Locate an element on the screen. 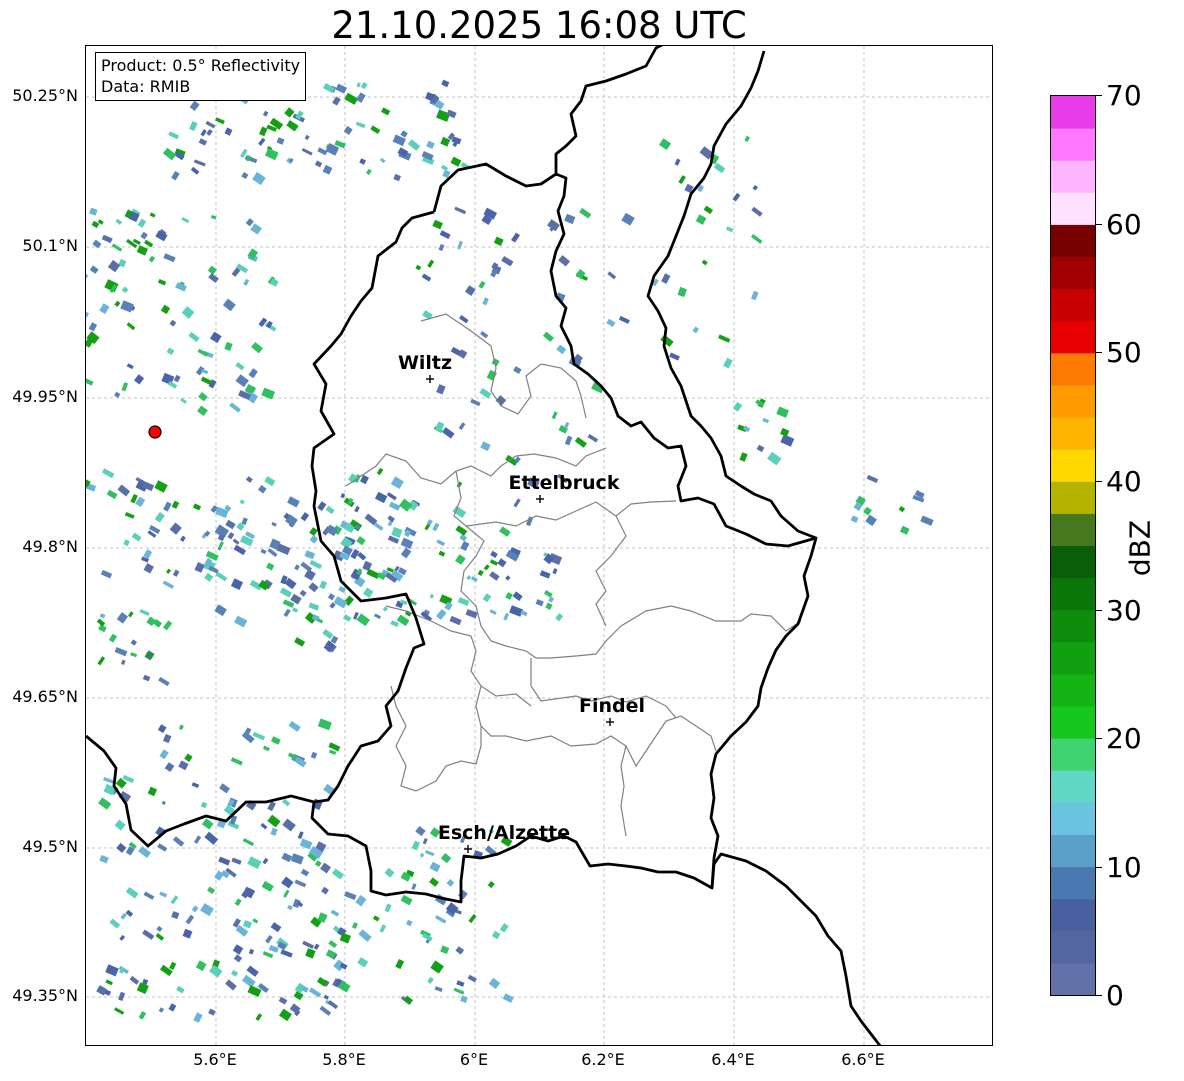  border-south is located at coordinates (796, 948).